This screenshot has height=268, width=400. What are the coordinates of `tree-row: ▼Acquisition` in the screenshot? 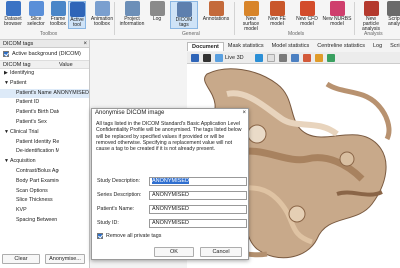 It's located at (44, 162).